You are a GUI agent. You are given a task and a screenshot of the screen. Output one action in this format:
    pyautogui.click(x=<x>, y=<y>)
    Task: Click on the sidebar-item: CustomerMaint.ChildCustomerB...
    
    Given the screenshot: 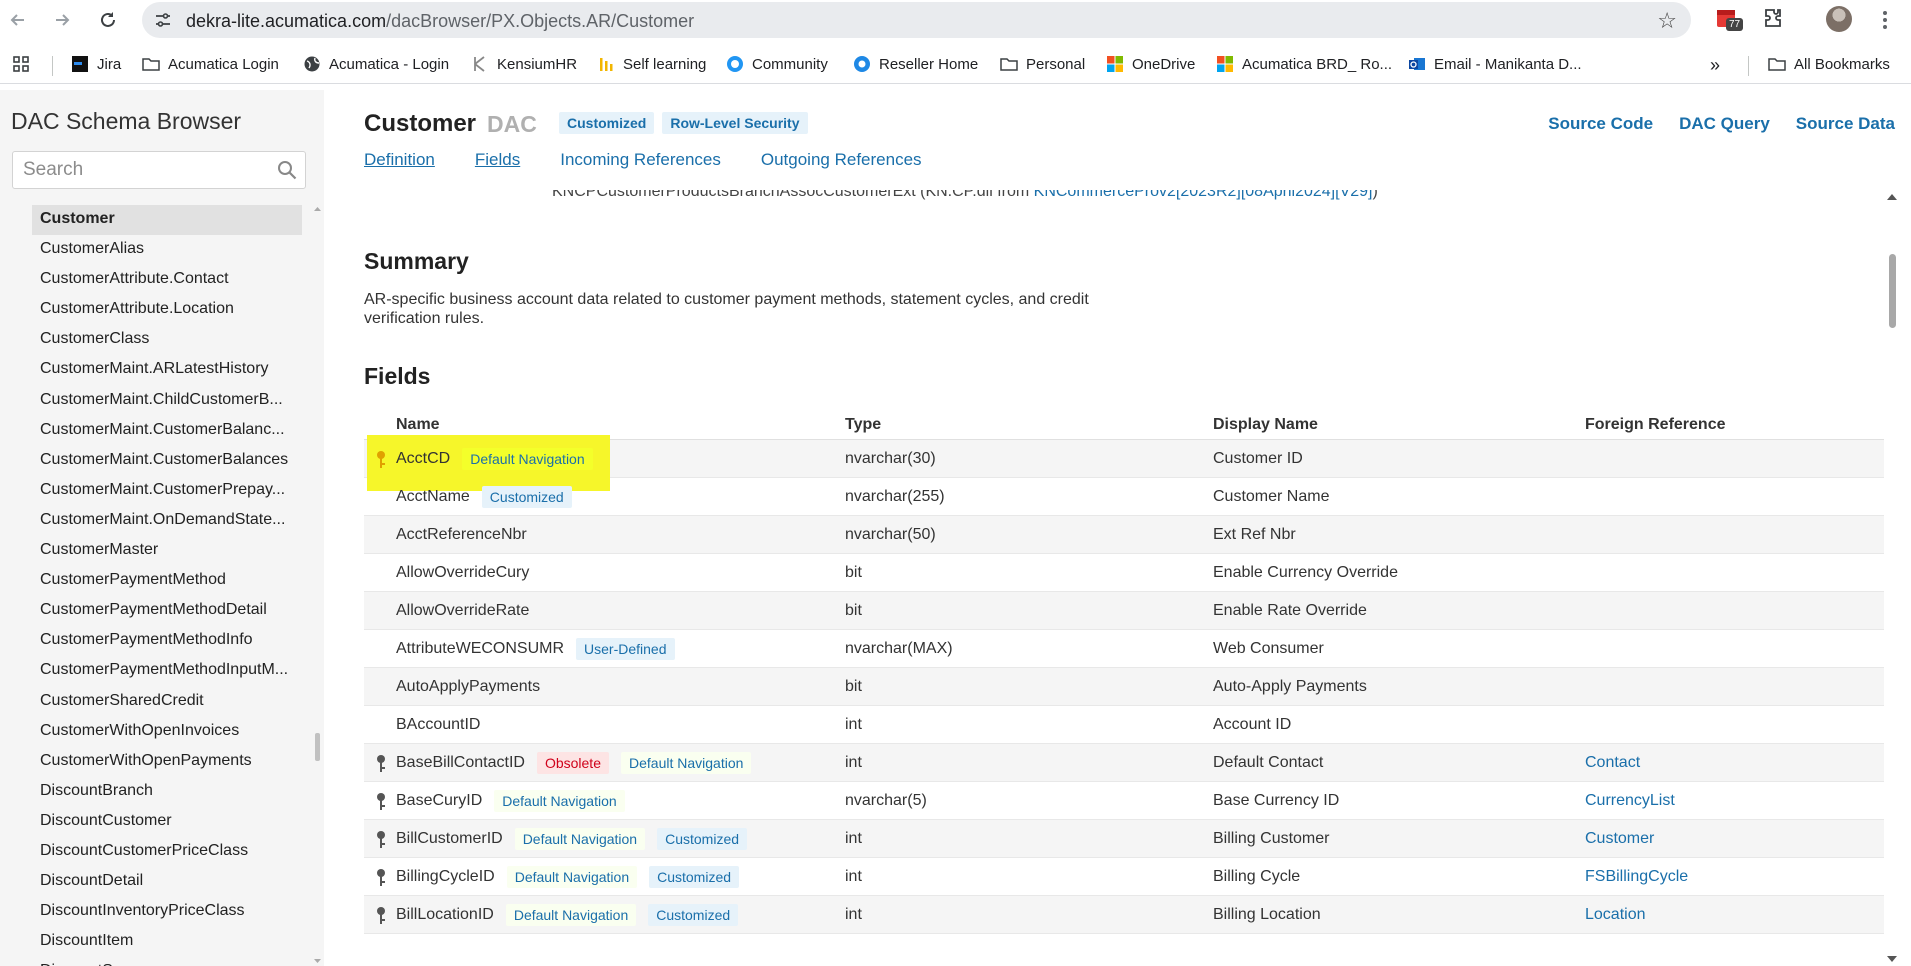 What is the action you would take?
    pyautogui.click(x=167, y=401)
    